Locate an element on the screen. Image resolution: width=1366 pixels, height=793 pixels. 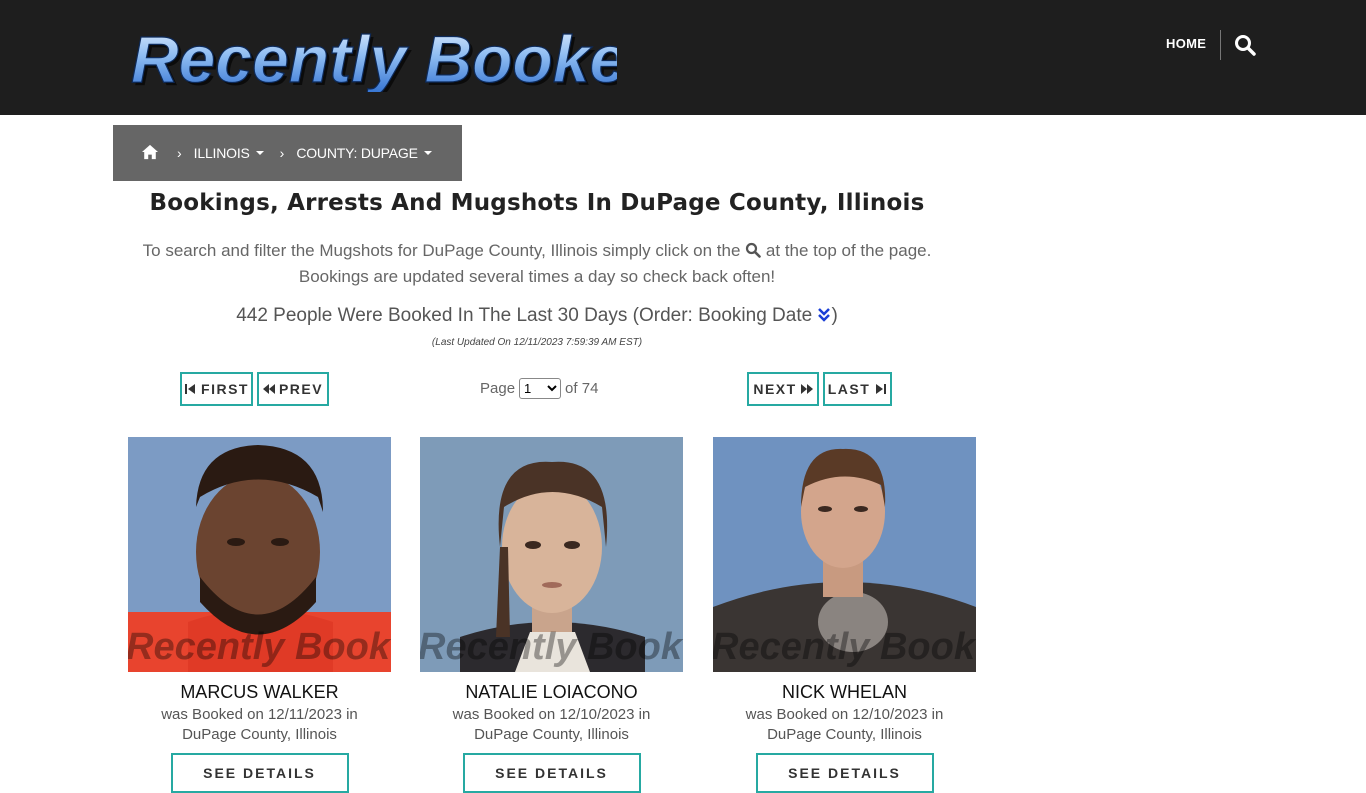
booking-count-close: ) is located at coordinates (834, 315).